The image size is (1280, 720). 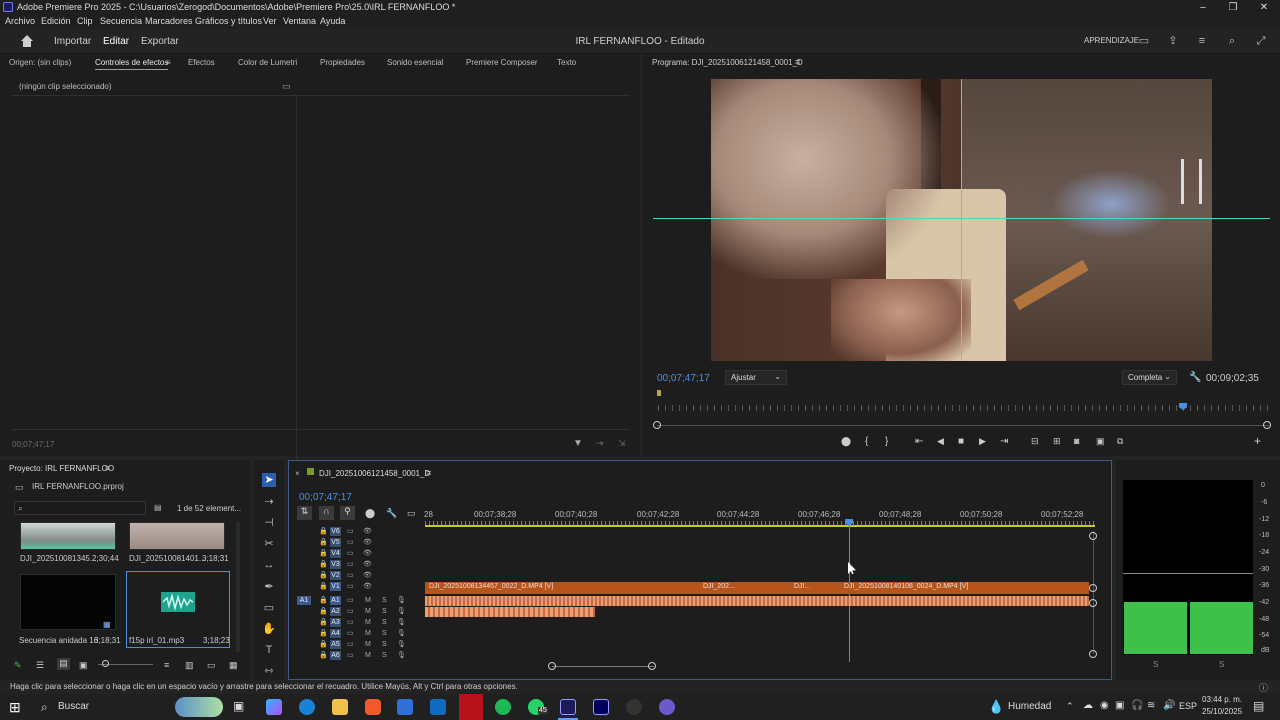 I want to click on vertical-guide, so click(x=961, y=220).